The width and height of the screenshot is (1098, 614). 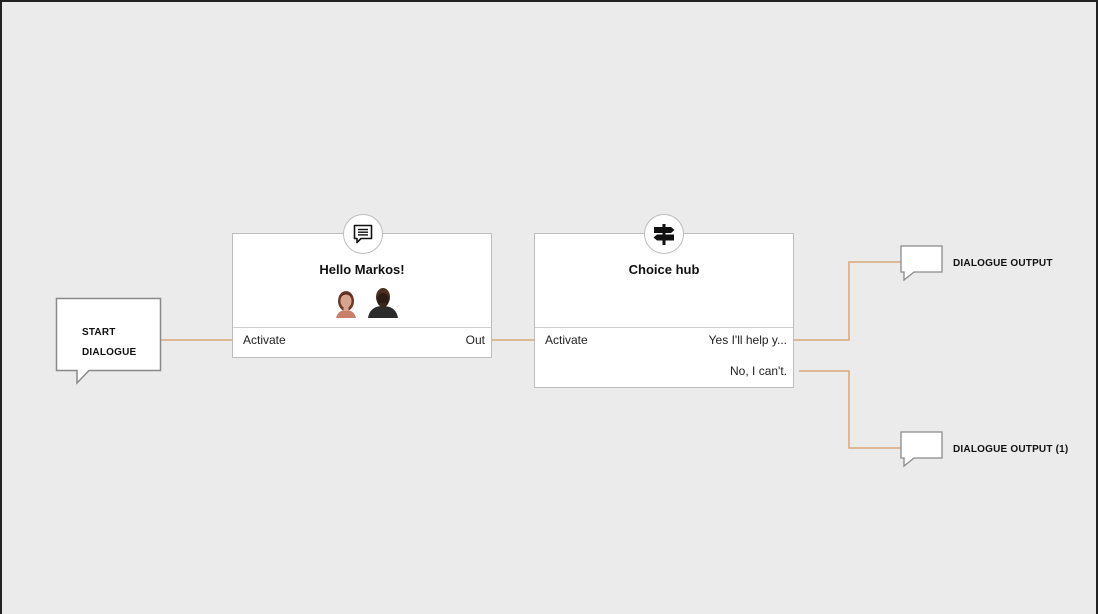 What do you see at coordinates (758, 371) in the screenshot?
I see `choice-option-no: No, I can't.` at bounding box center [758, 371].